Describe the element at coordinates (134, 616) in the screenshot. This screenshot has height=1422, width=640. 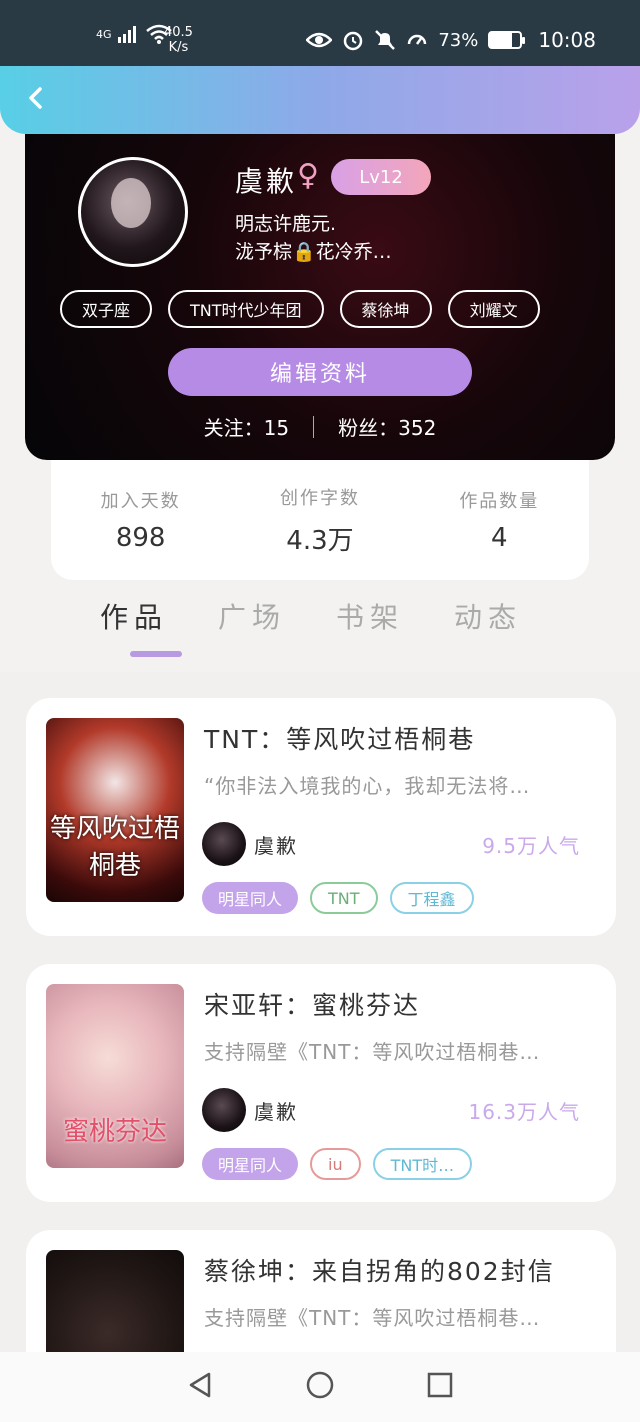
I see `tab-works: 作品` at that location.